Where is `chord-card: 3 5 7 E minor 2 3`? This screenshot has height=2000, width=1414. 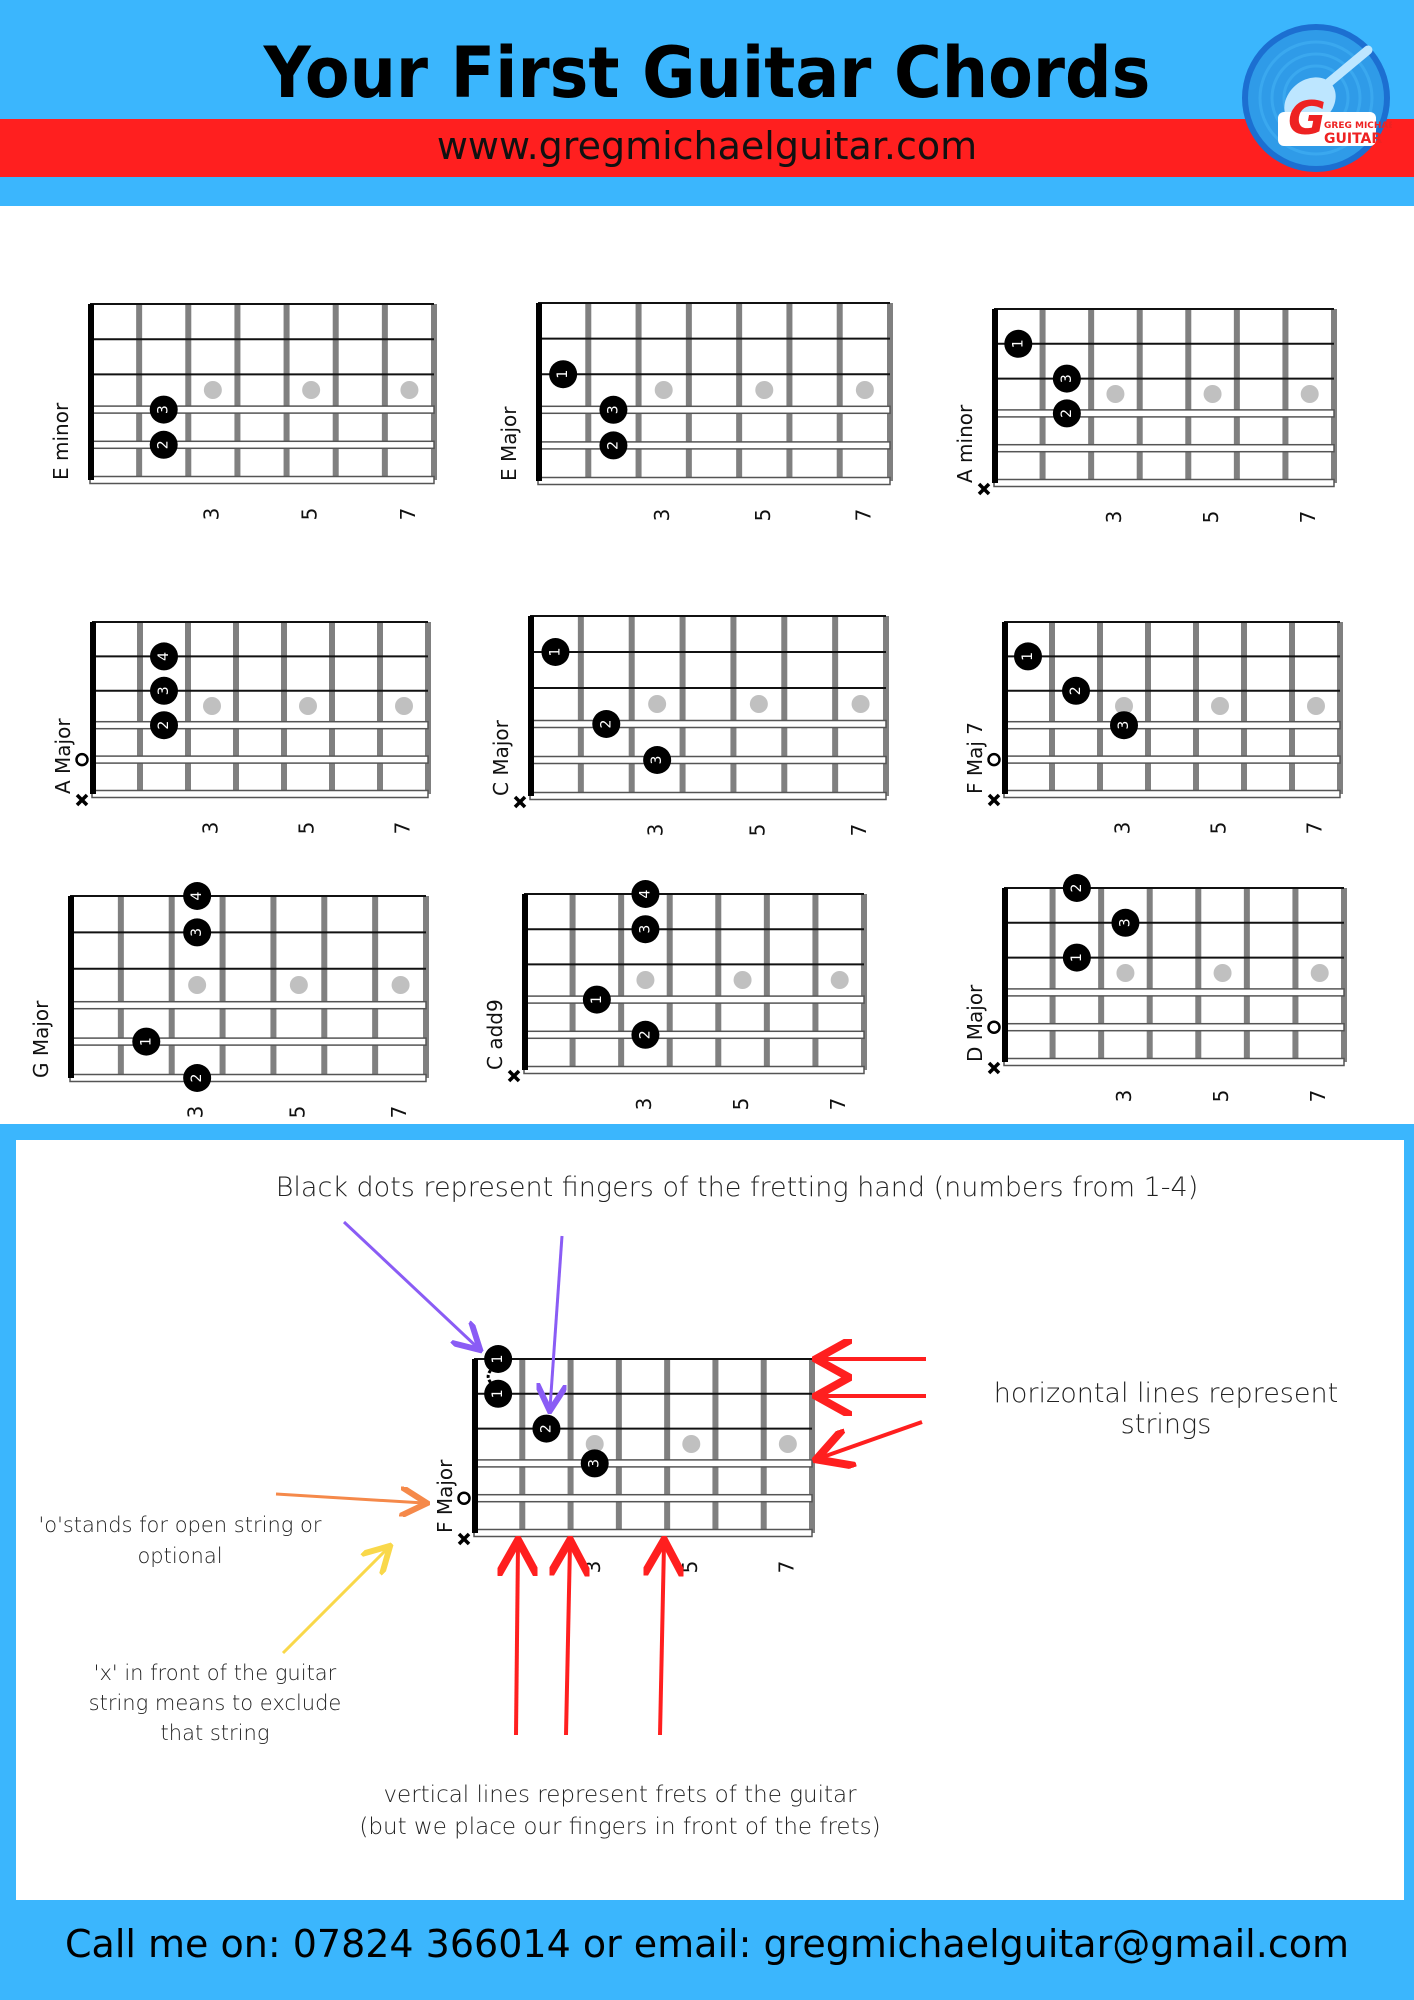
chord-card: 3 5 7 E minor 2 3 is located at coordinates (243, 412).